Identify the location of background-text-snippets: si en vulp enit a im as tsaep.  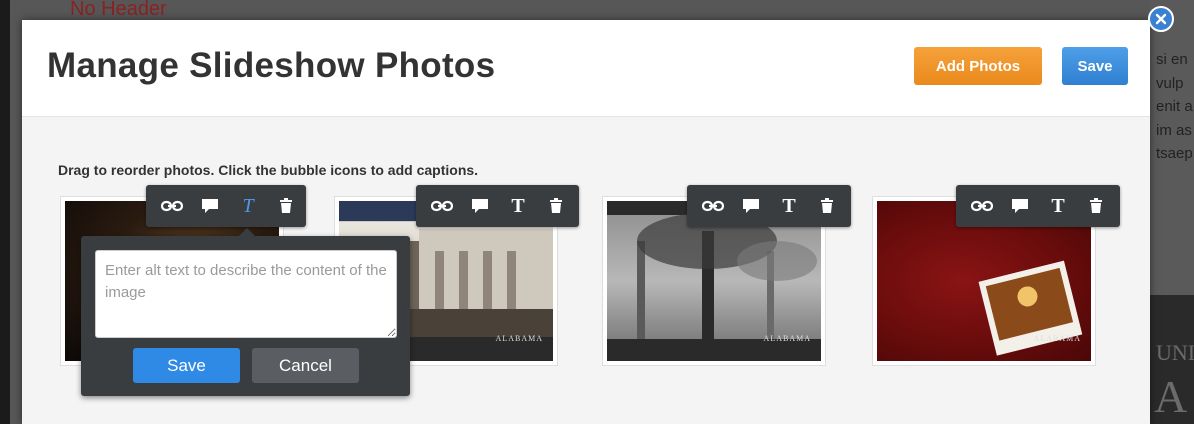
(1174, 107).